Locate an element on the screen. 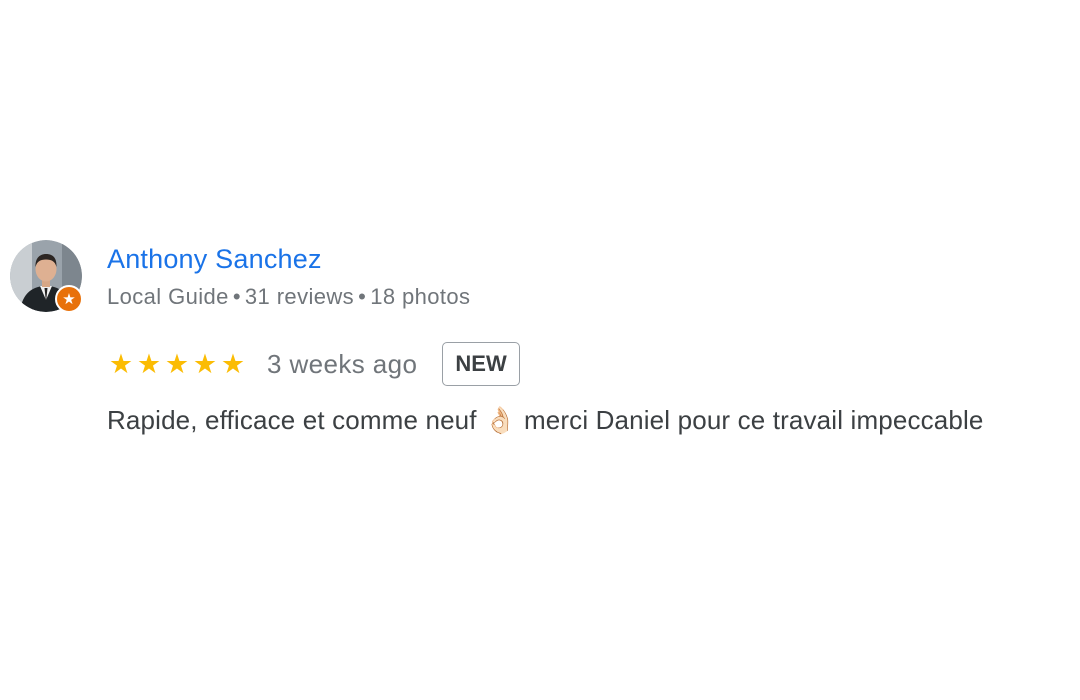 The height and width of the screenshot is (700, 1080). author-meta: Local Guide • 31 reviews • 18 photos is located at coordinates (288, 297).